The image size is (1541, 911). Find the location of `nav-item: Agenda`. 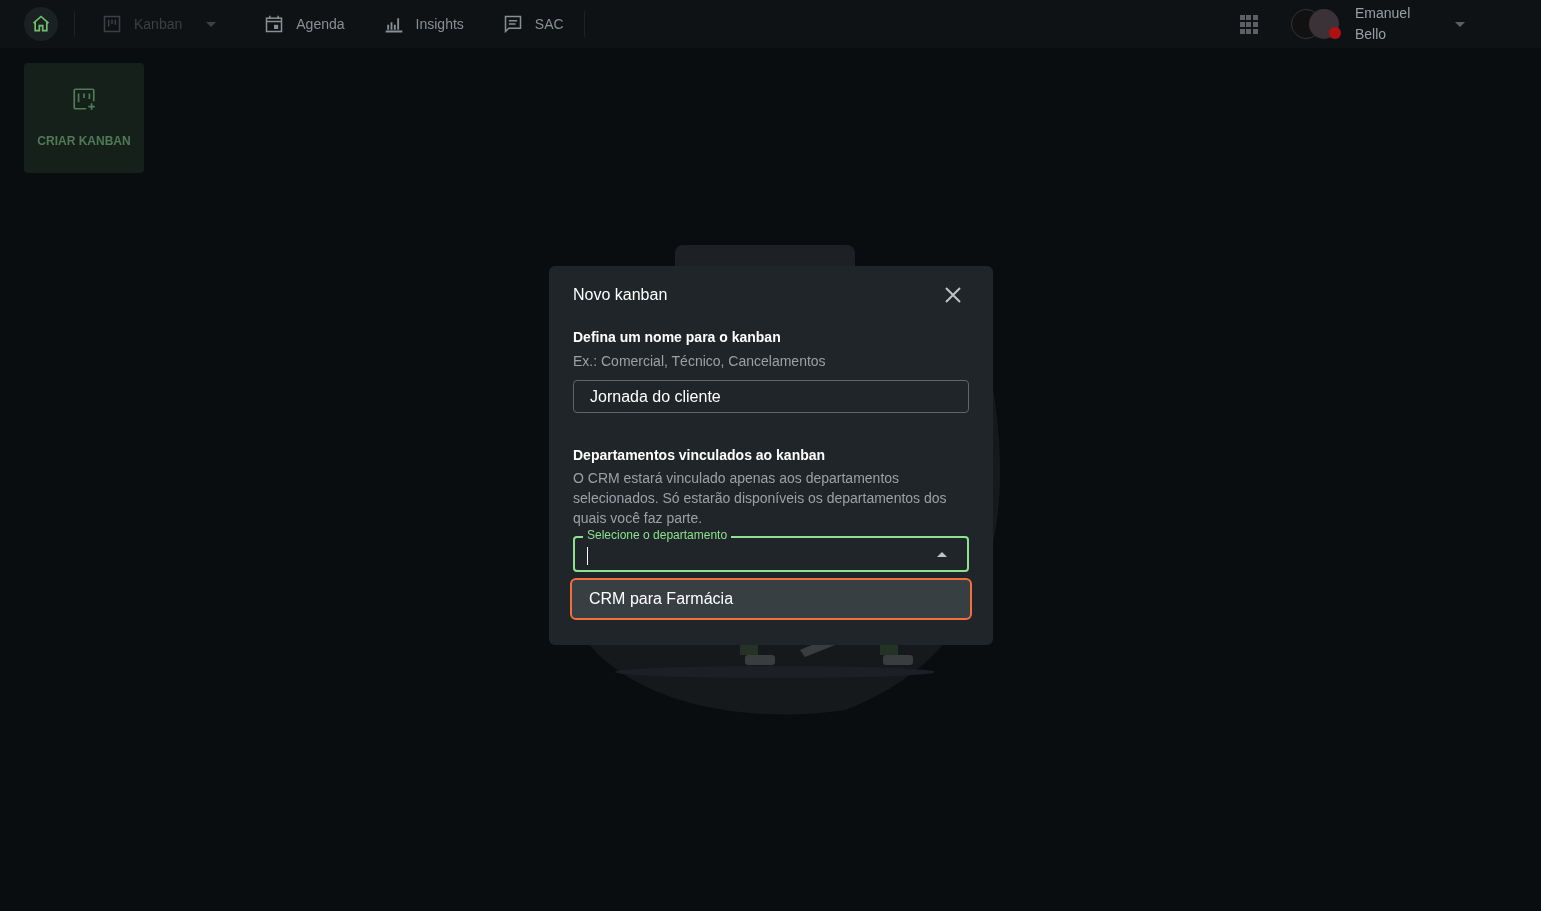

nav-item: Agenda is located at coordinates (304, 24).